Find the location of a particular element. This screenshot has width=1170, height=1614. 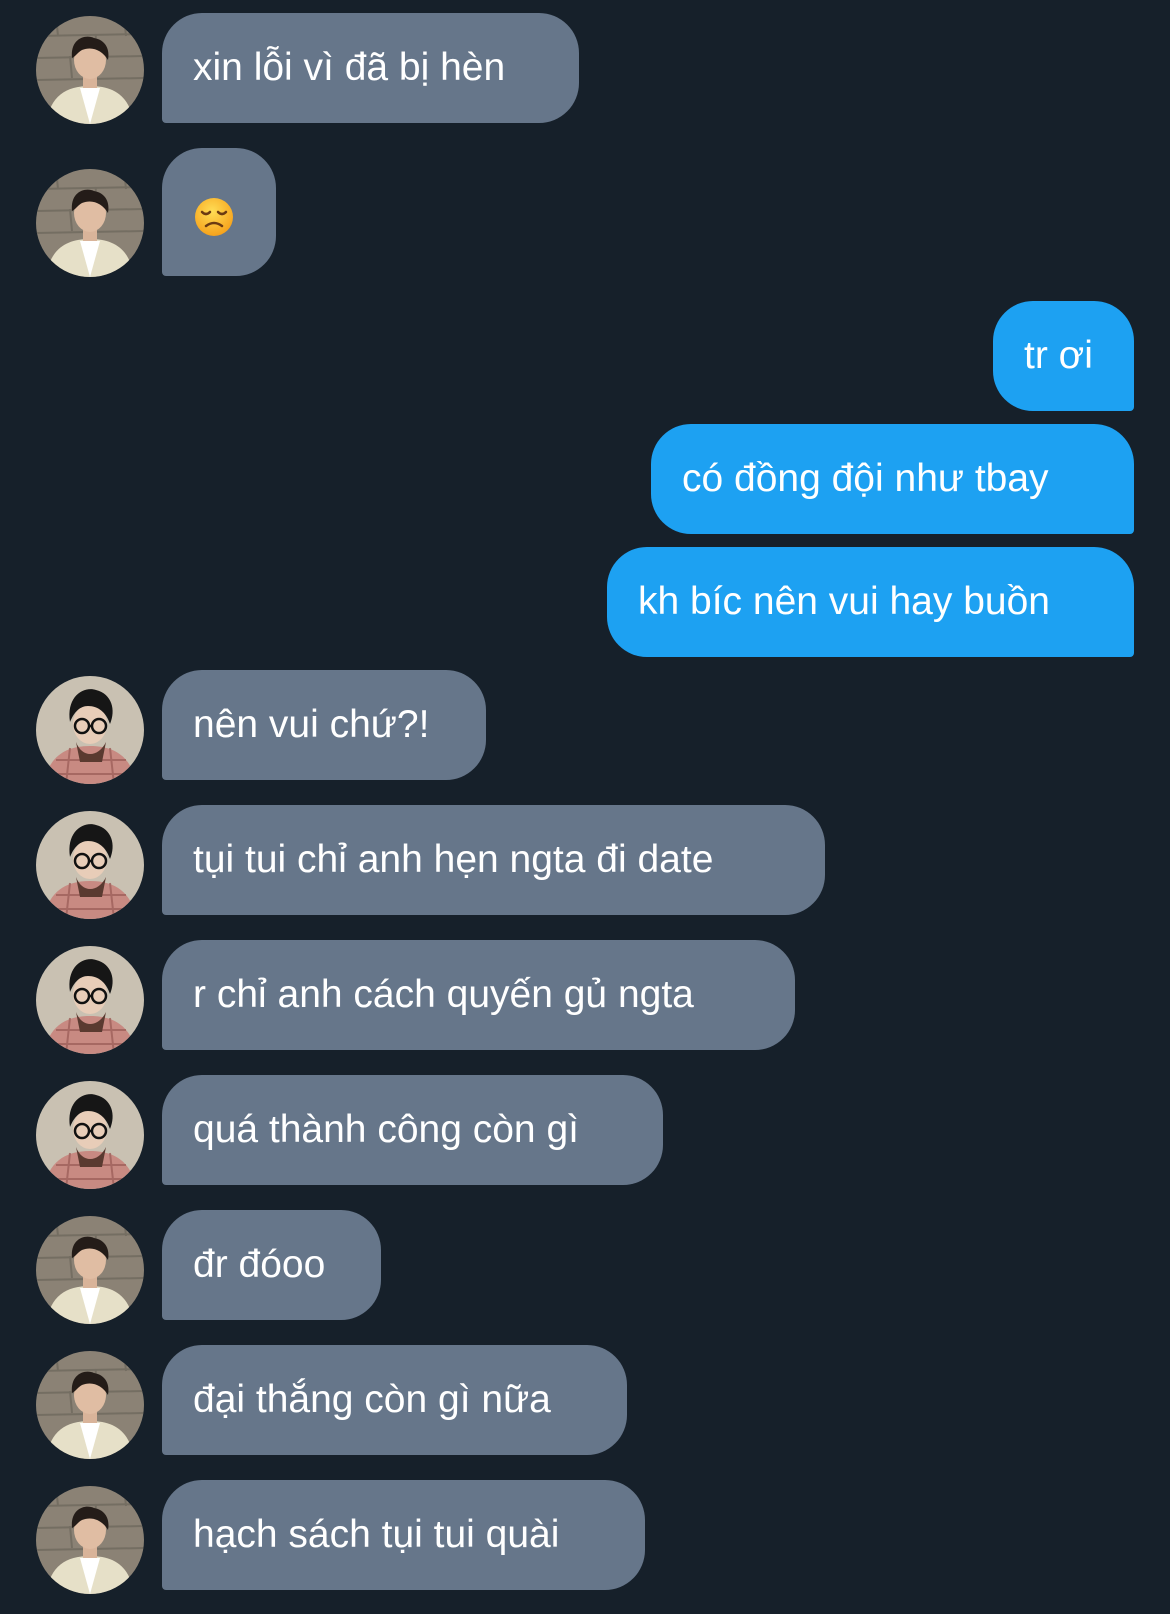

message-text: kh bíc nên vui hay buồn is located at coordinates (844, 601).